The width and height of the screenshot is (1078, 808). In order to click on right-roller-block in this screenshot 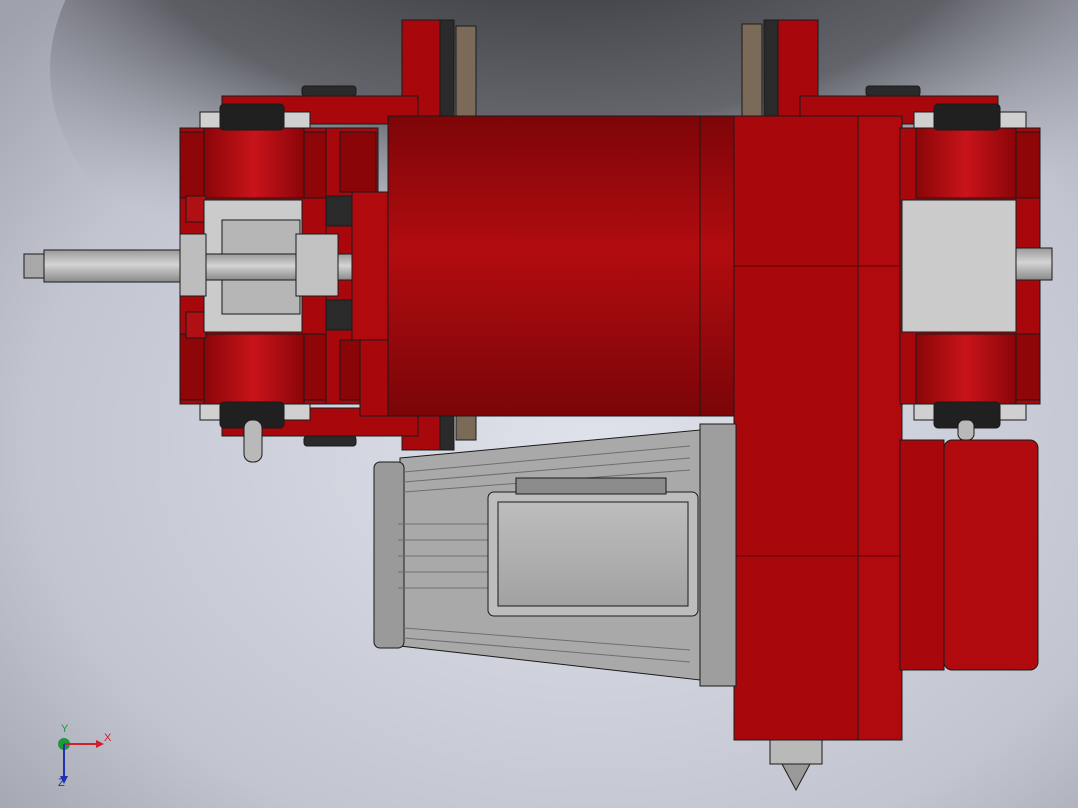, I will do `click(976, 266)`.